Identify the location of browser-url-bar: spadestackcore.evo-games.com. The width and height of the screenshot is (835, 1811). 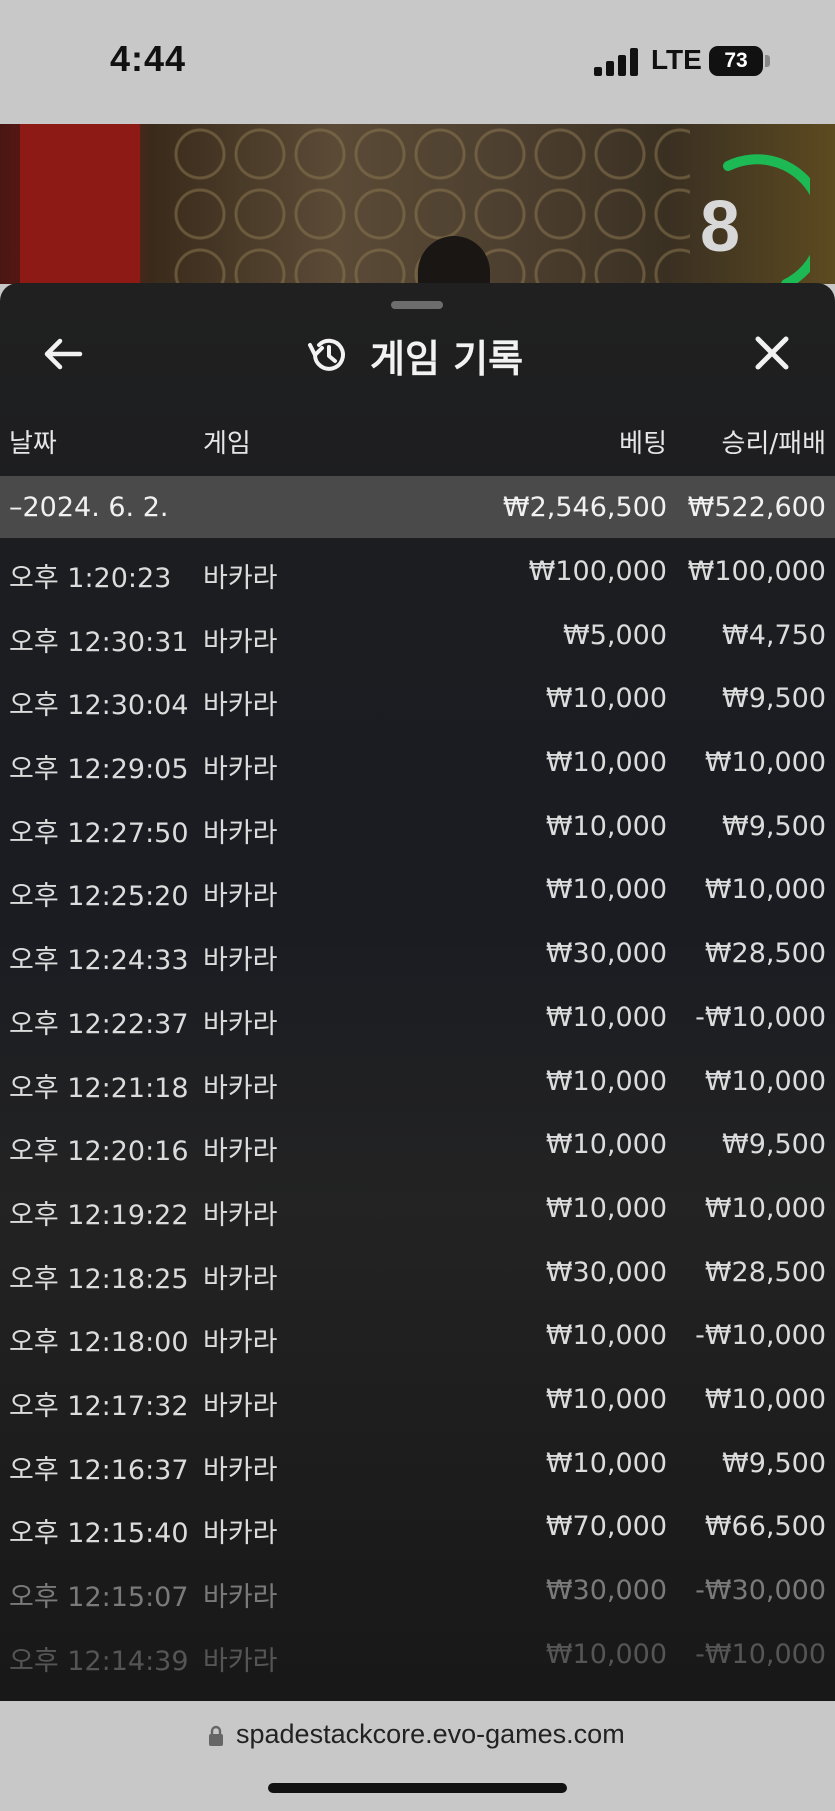
(417, 1756).